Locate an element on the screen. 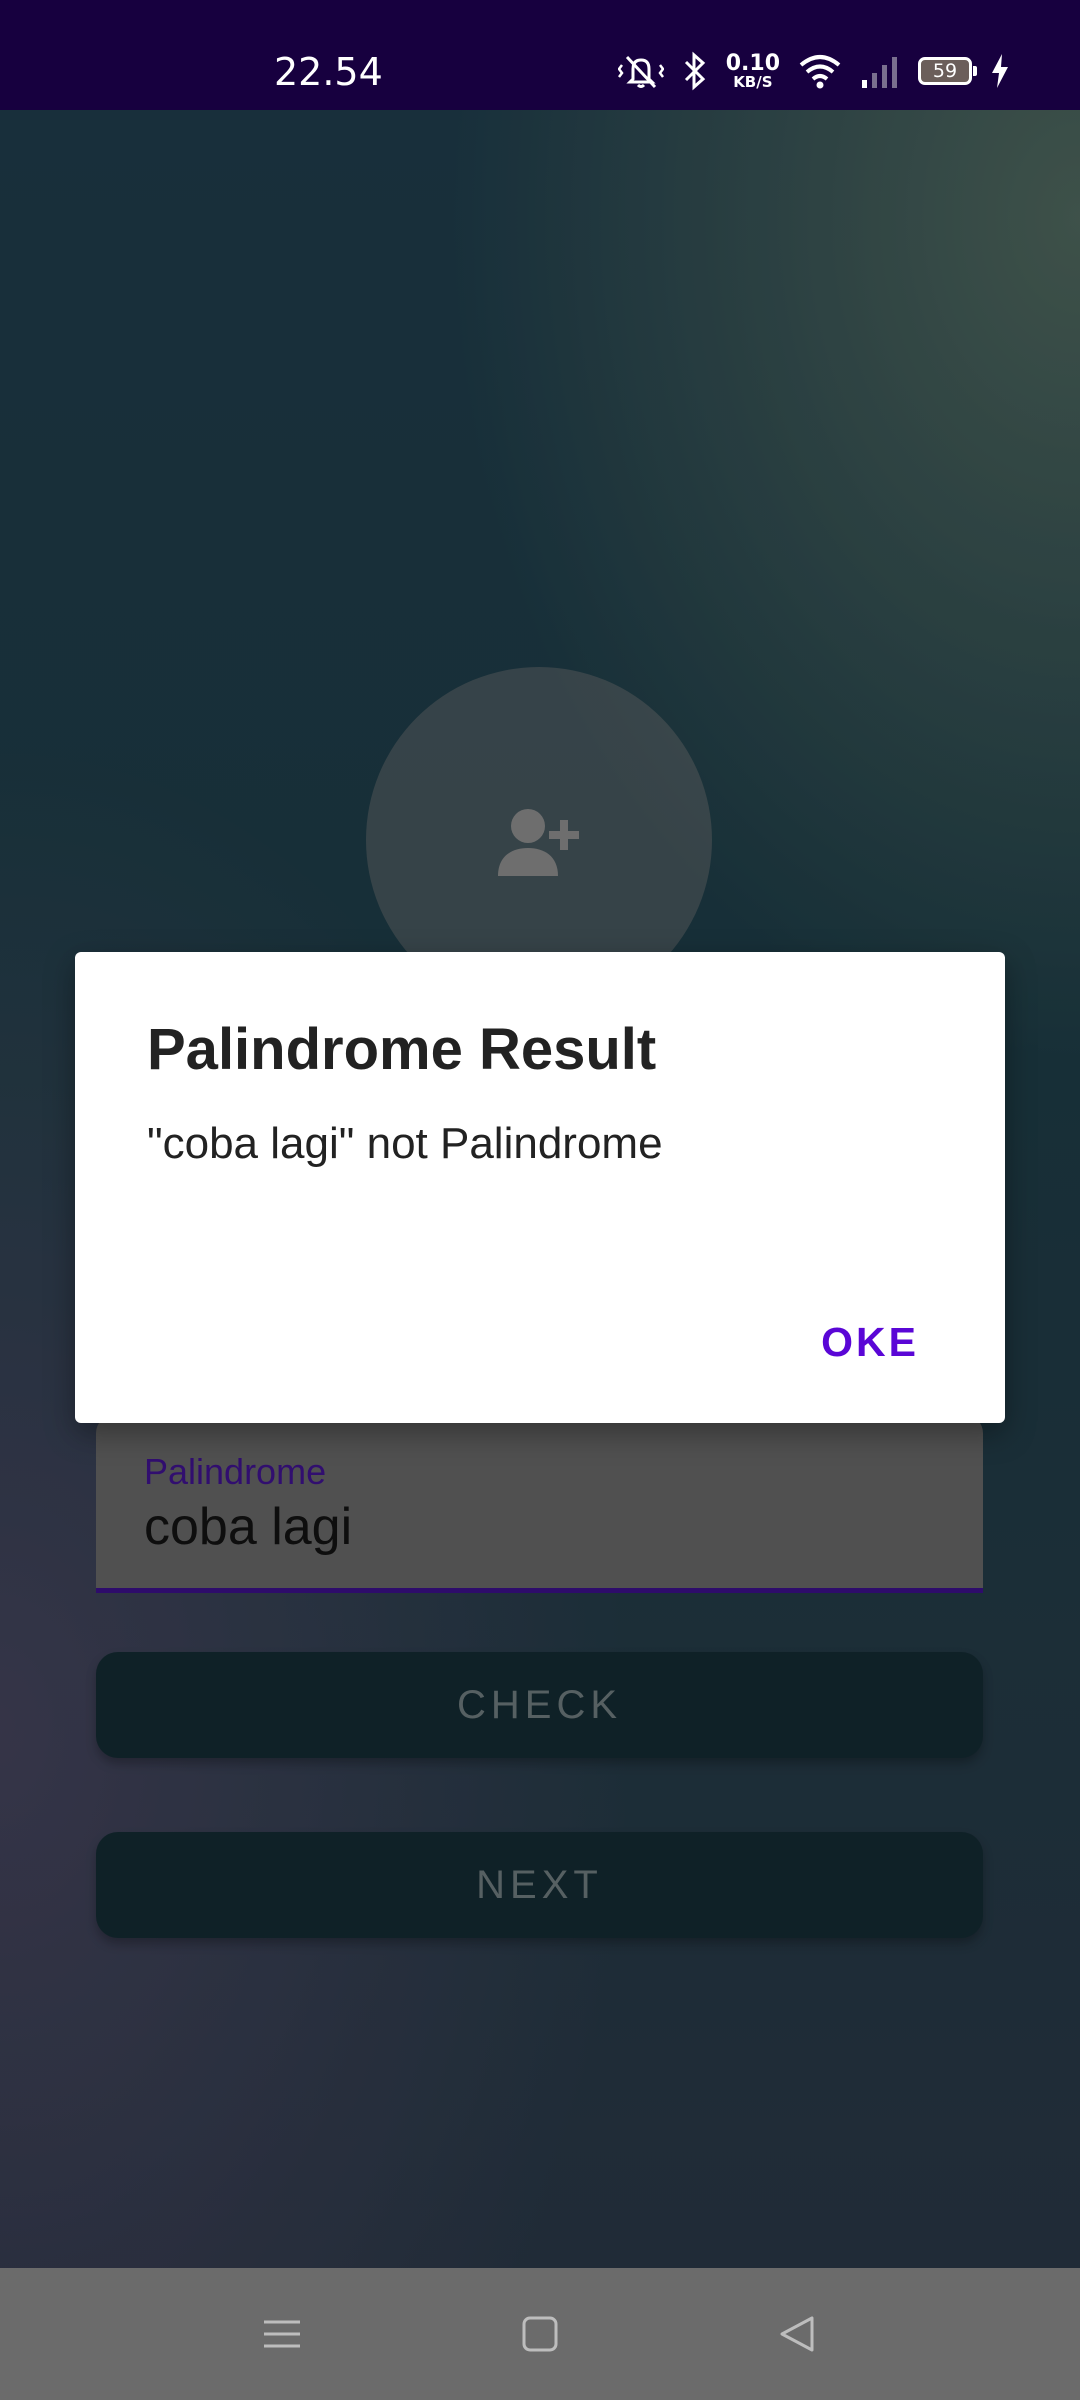  dialog-message: "coba lagi" not Palindrome is located at coordinates (405, 1143).